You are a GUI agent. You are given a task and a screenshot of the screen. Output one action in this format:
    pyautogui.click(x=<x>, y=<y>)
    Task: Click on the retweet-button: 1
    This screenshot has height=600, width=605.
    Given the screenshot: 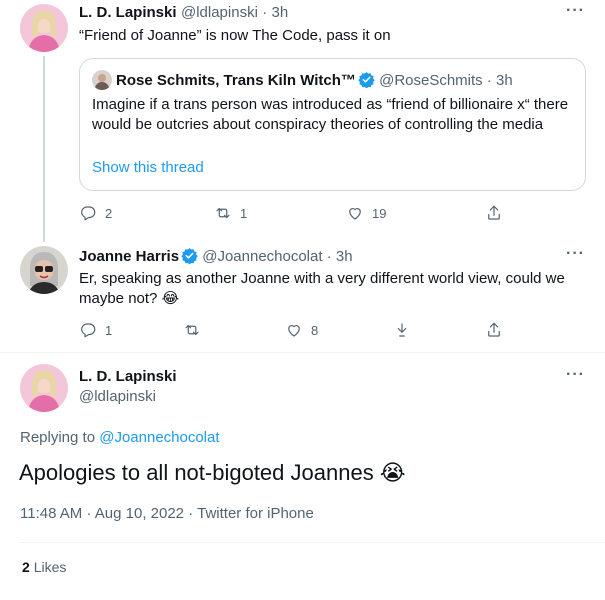 What is the action you would take?
    pyautogui.click(x=230, y=213)
    